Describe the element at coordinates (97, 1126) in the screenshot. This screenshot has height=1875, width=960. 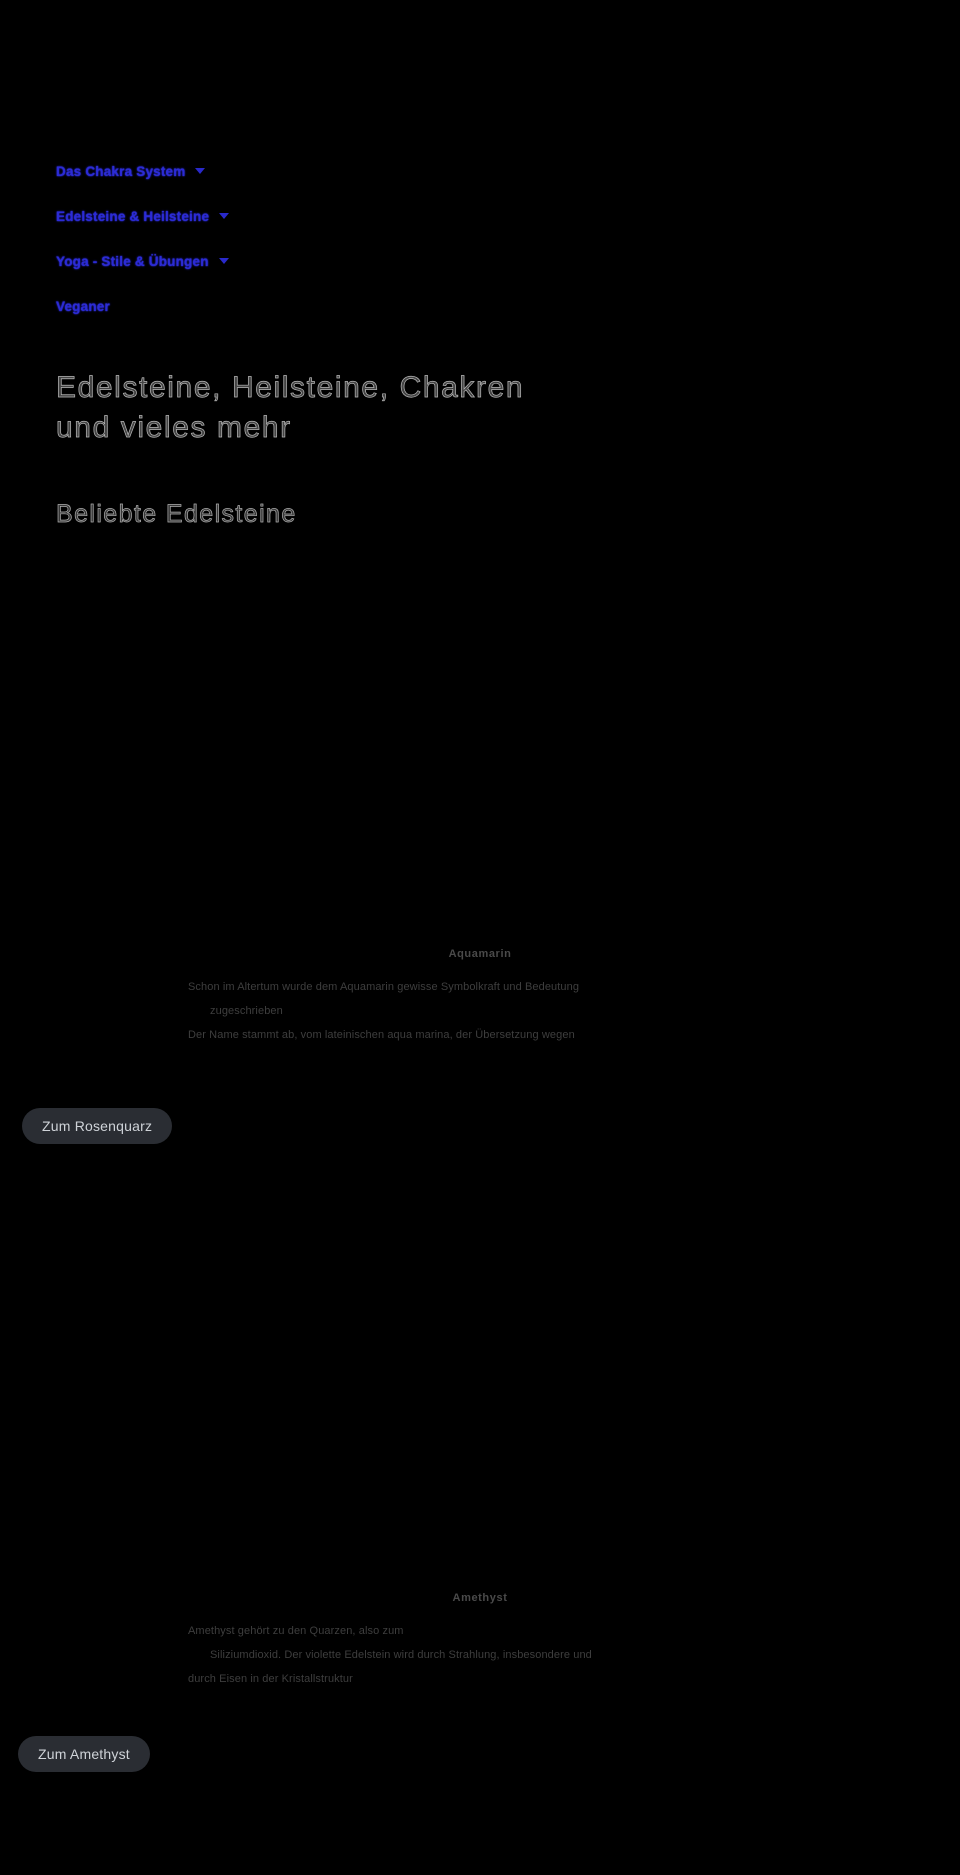
I see `zum-rosenquarz-button: Zum Rosenquarz` at that location.